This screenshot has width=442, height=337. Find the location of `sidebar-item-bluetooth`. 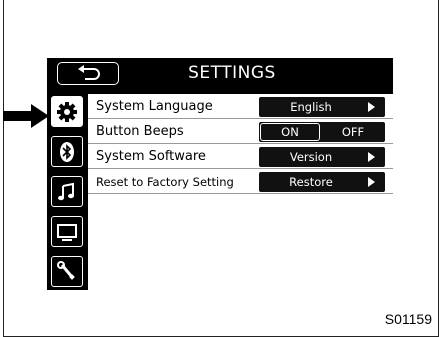

sidebar-item-bluetooth is located at coordinates (67, 151).